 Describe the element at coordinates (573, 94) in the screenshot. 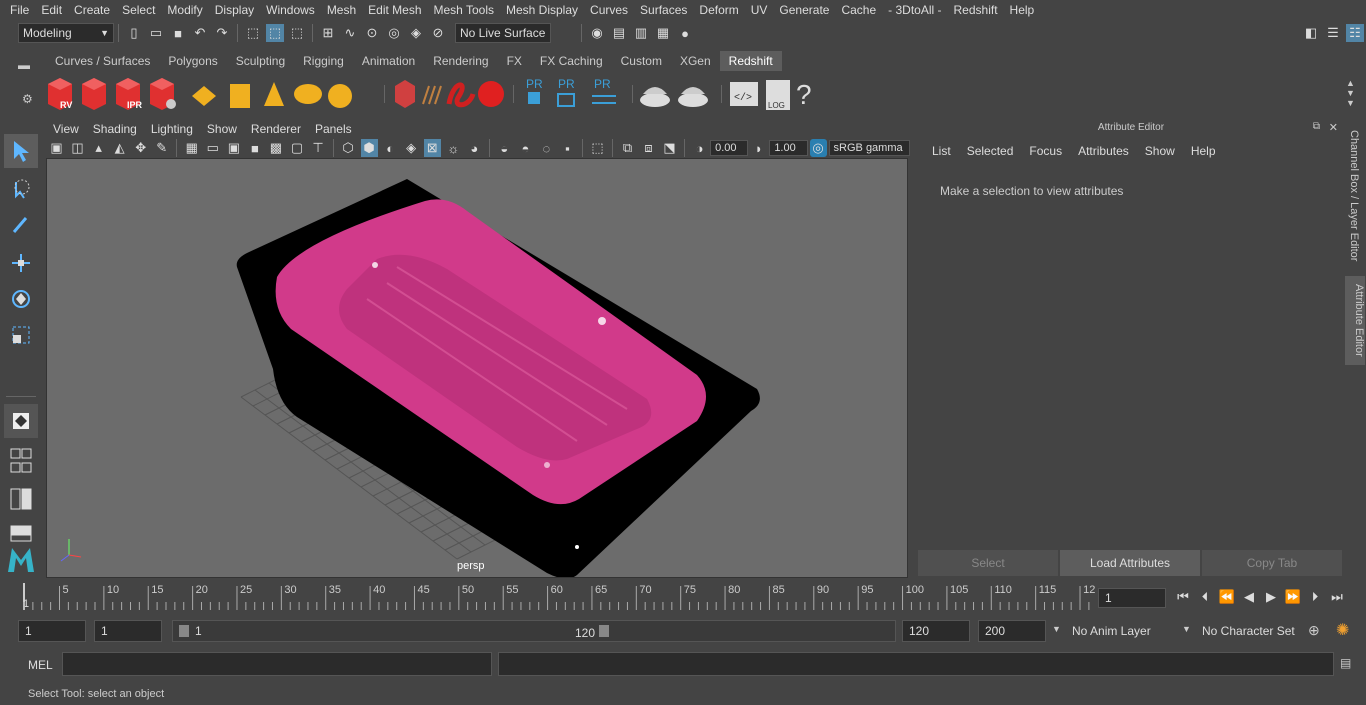

I see `pr-icons: PR PR PR` at that location.